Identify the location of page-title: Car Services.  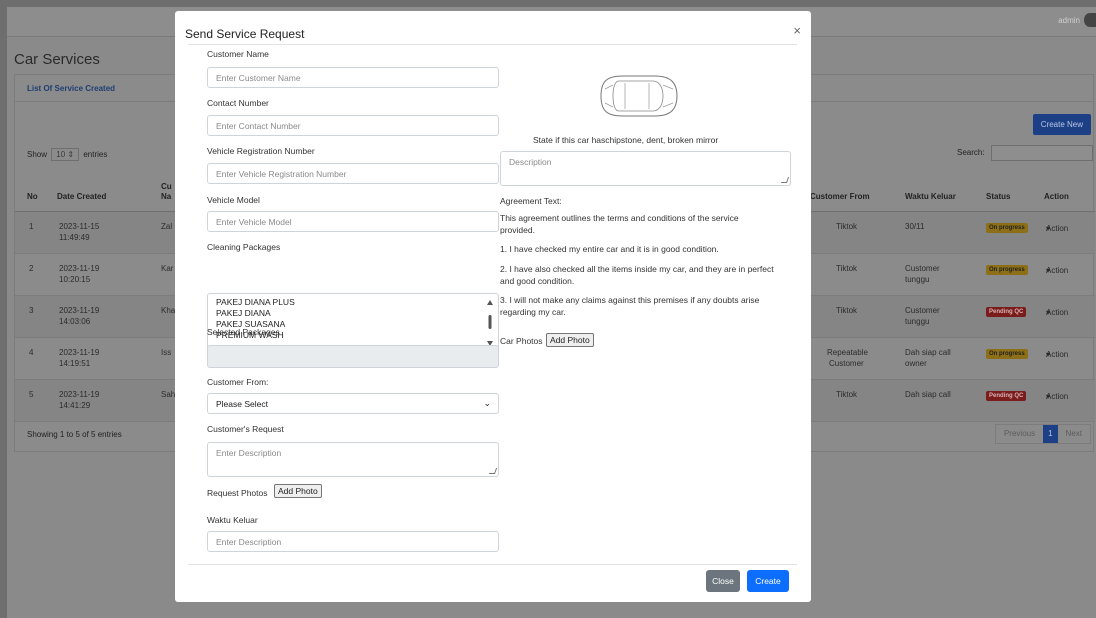
(57, 59).